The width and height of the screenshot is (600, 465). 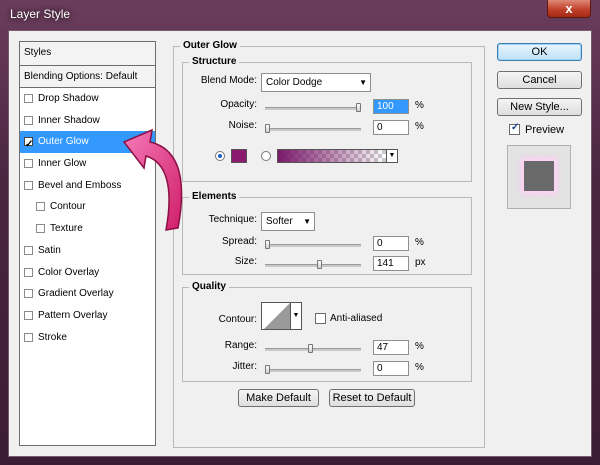 I want to click on preview-glow-square, so click(x=539, y=176).